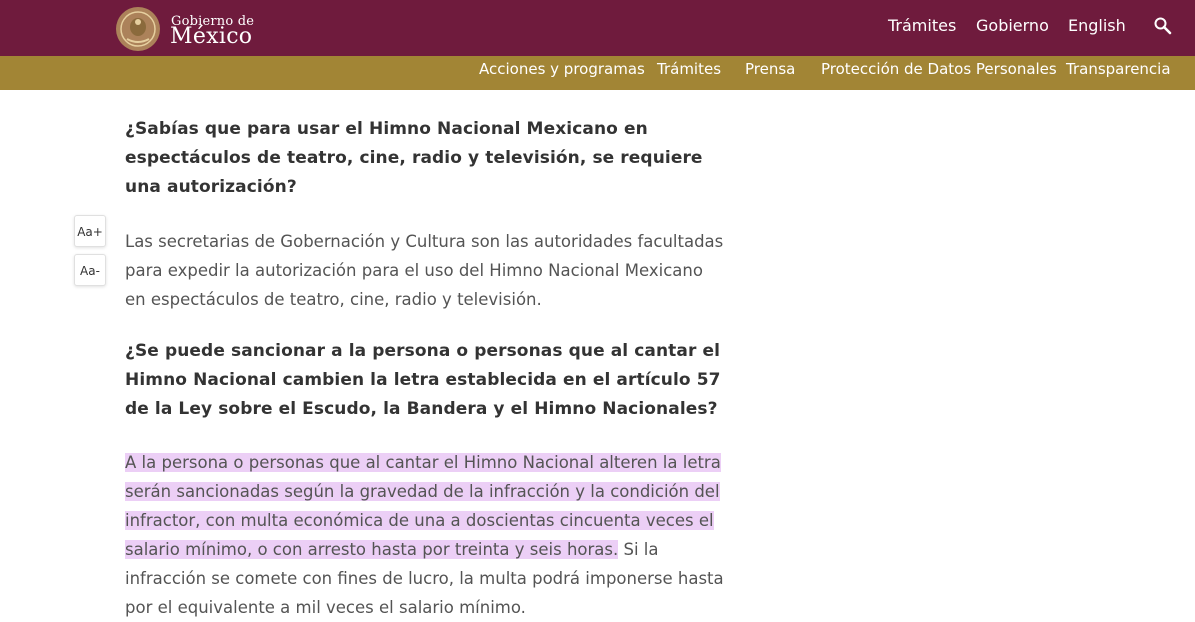 The image size is (1195, 622). What do you see at coordinates (90, 231) in the screenshot?
I see `increase-font-button: Aa+` at bounding box center [90, 231].